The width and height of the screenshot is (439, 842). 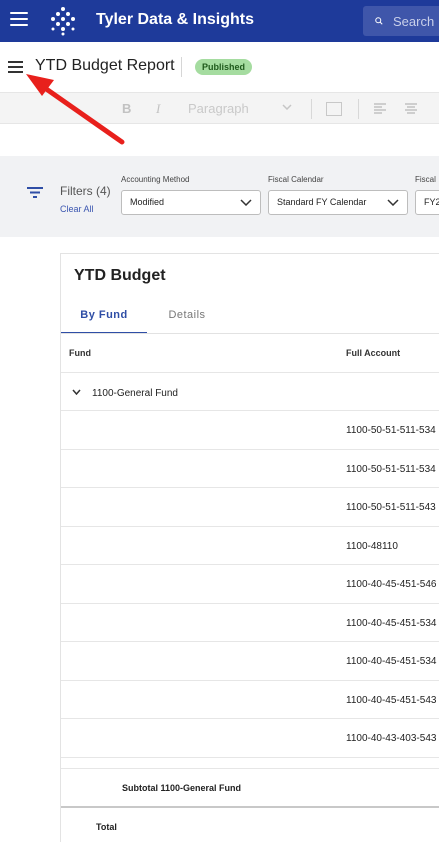 What do you see at coordinates (63, 21) in the screenshot?
I see `tyler-logo-icon` at bounding box center [63, 21].